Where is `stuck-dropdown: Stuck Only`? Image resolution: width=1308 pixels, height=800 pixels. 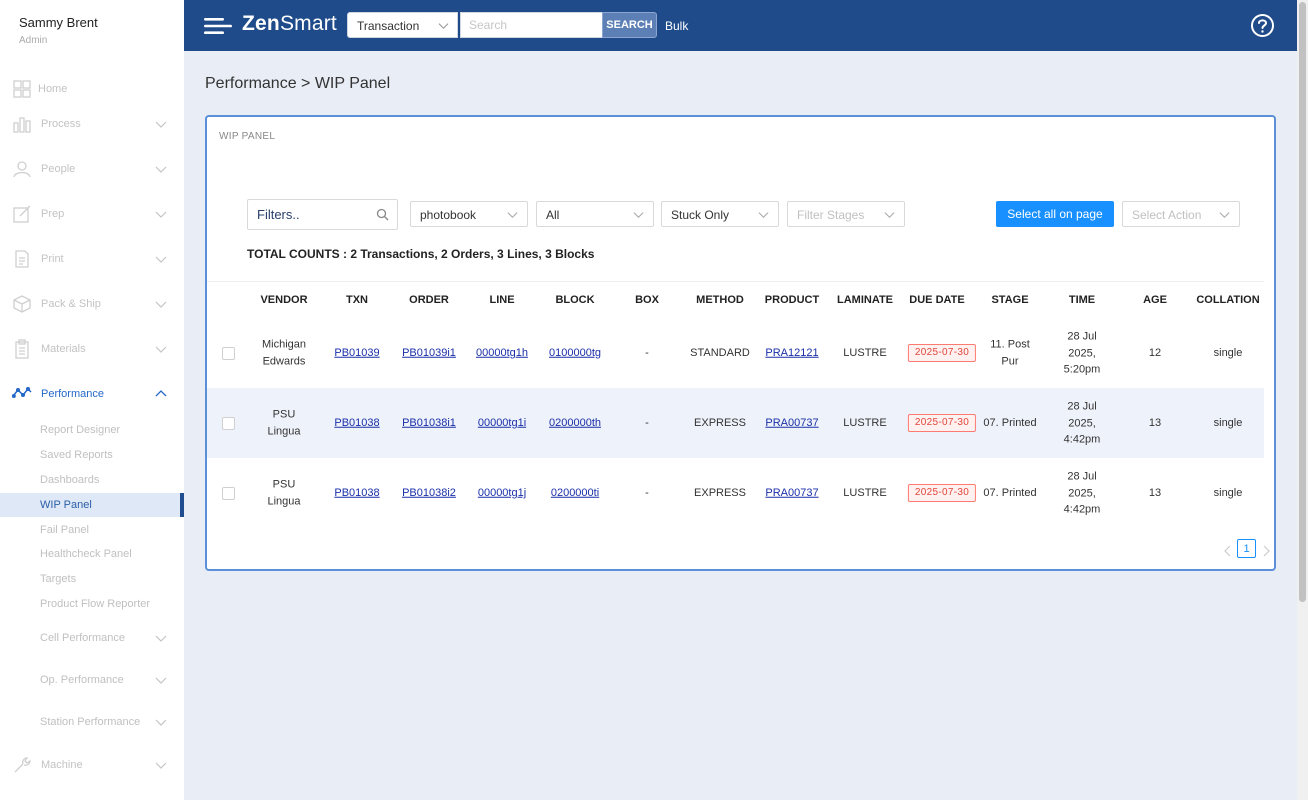
stuck-dropdown: Stuck Only is located at coordinates (720, 214).